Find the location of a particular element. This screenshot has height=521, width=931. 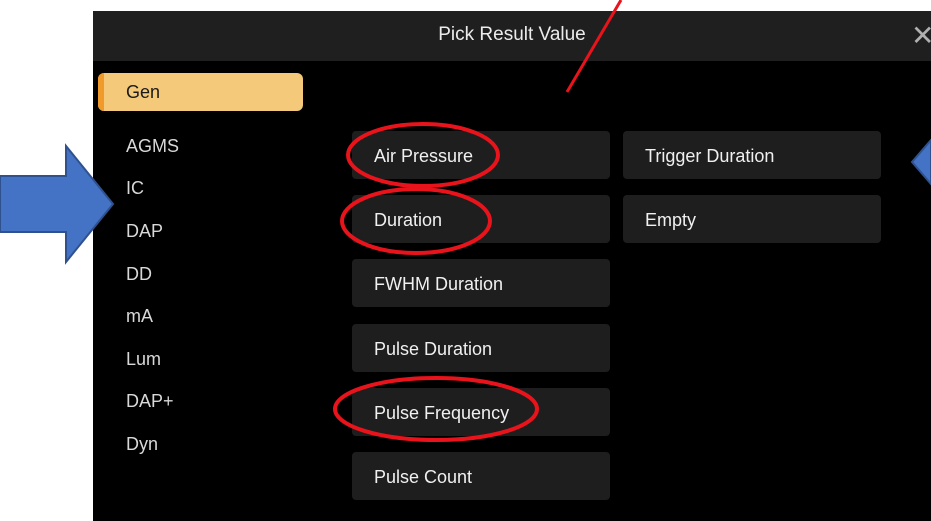

dialog-title: Pick Result Value is located at coordinates (512, 34).